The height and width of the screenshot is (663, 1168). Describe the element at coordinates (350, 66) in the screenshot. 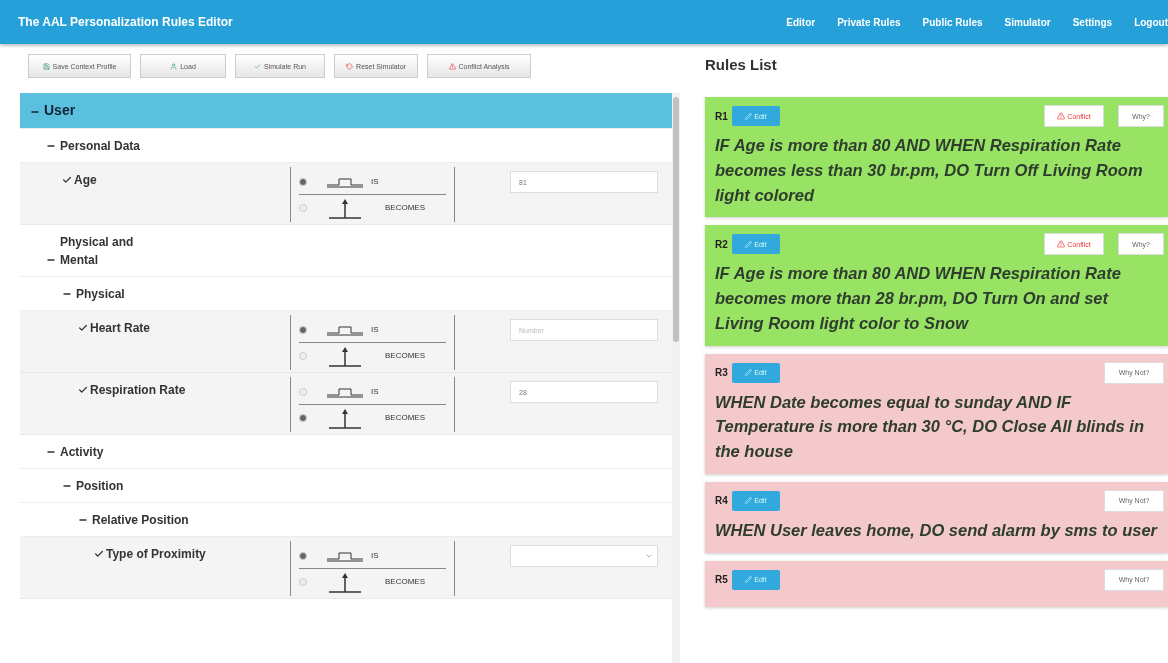

I see `reset-icon` at that location.